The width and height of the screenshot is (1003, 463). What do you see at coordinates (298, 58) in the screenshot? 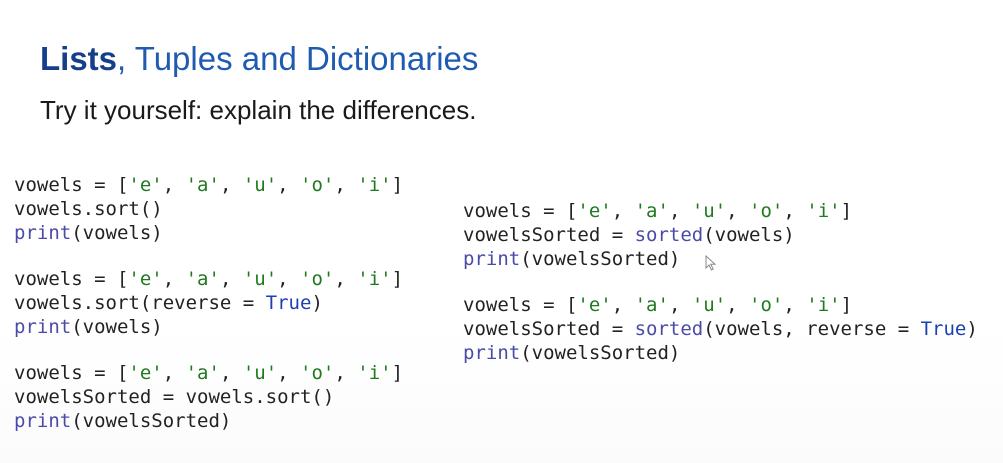
I see `slide-title-rest: , Tuples and Dictionaries` at bounding box center [298, 58].